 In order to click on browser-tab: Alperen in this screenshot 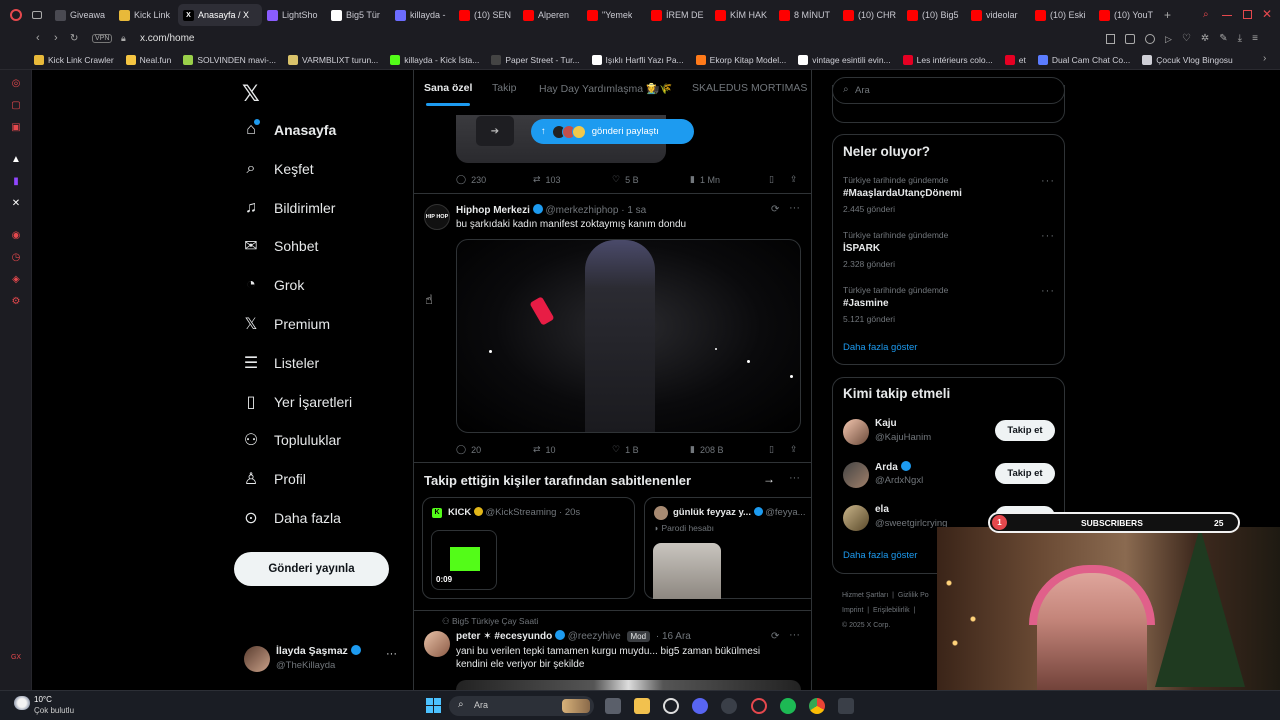, I will do `click(550, 15)`.